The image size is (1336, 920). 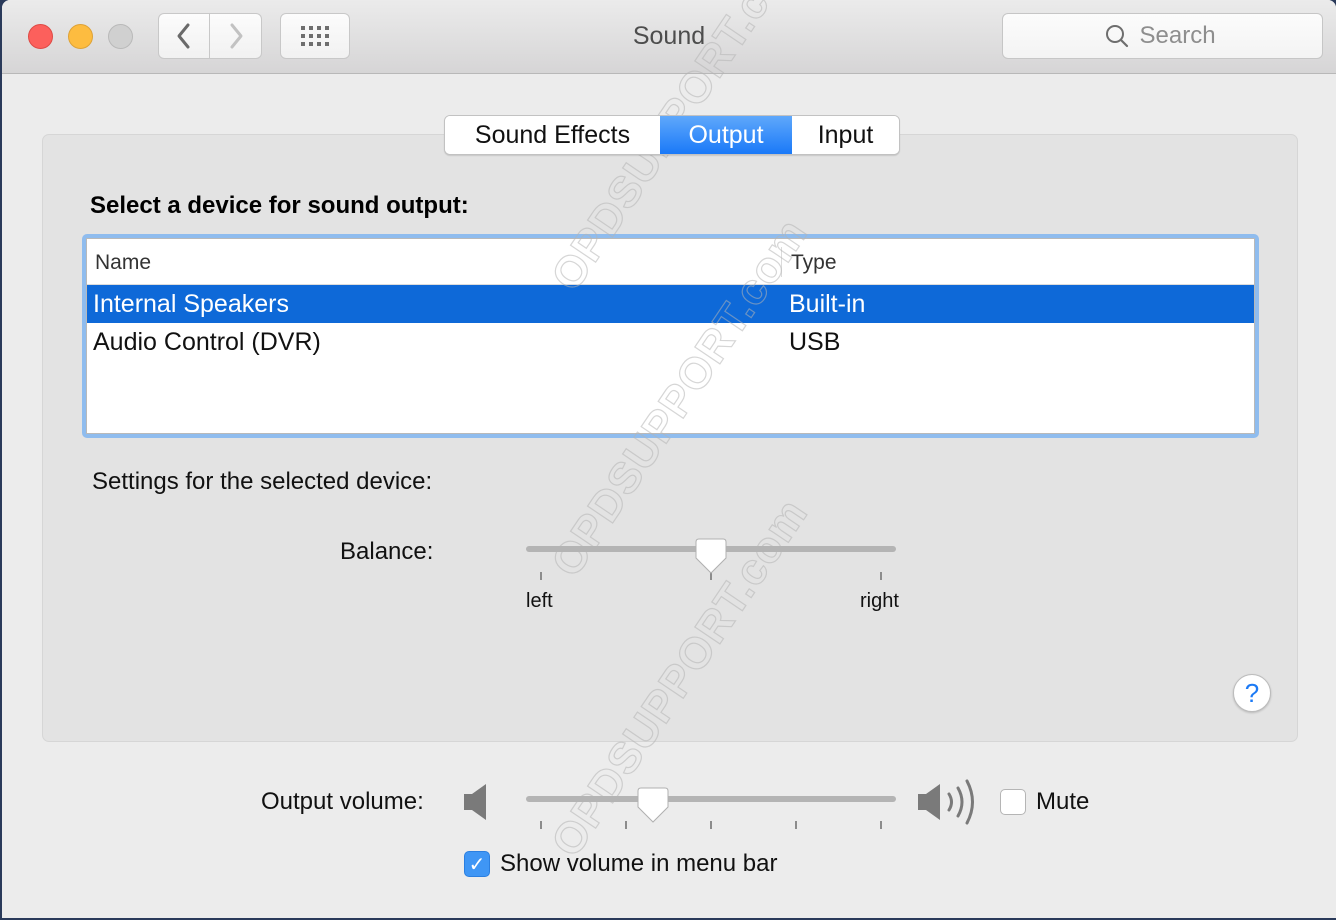 I want to click on tab-sound-effects: Sound Effects, so click(x=552, y=135).